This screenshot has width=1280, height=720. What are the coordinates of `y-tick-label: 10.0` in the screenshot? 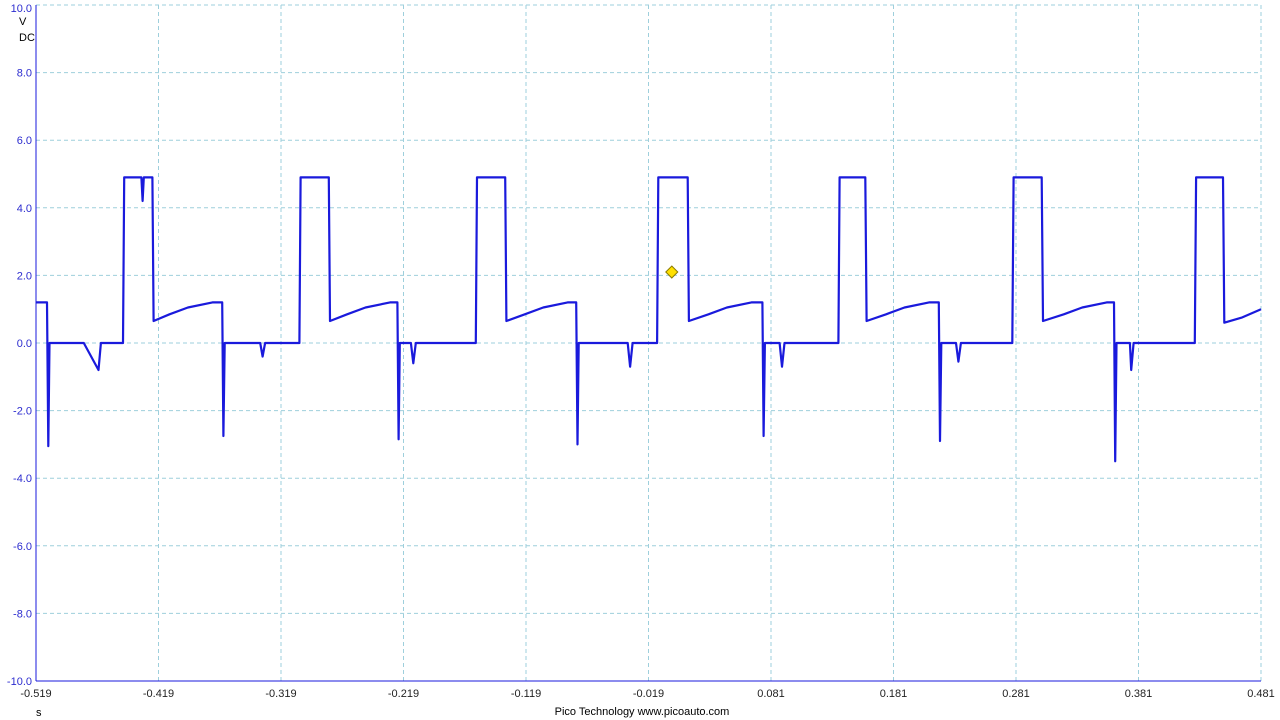 It's located at (21, 9).